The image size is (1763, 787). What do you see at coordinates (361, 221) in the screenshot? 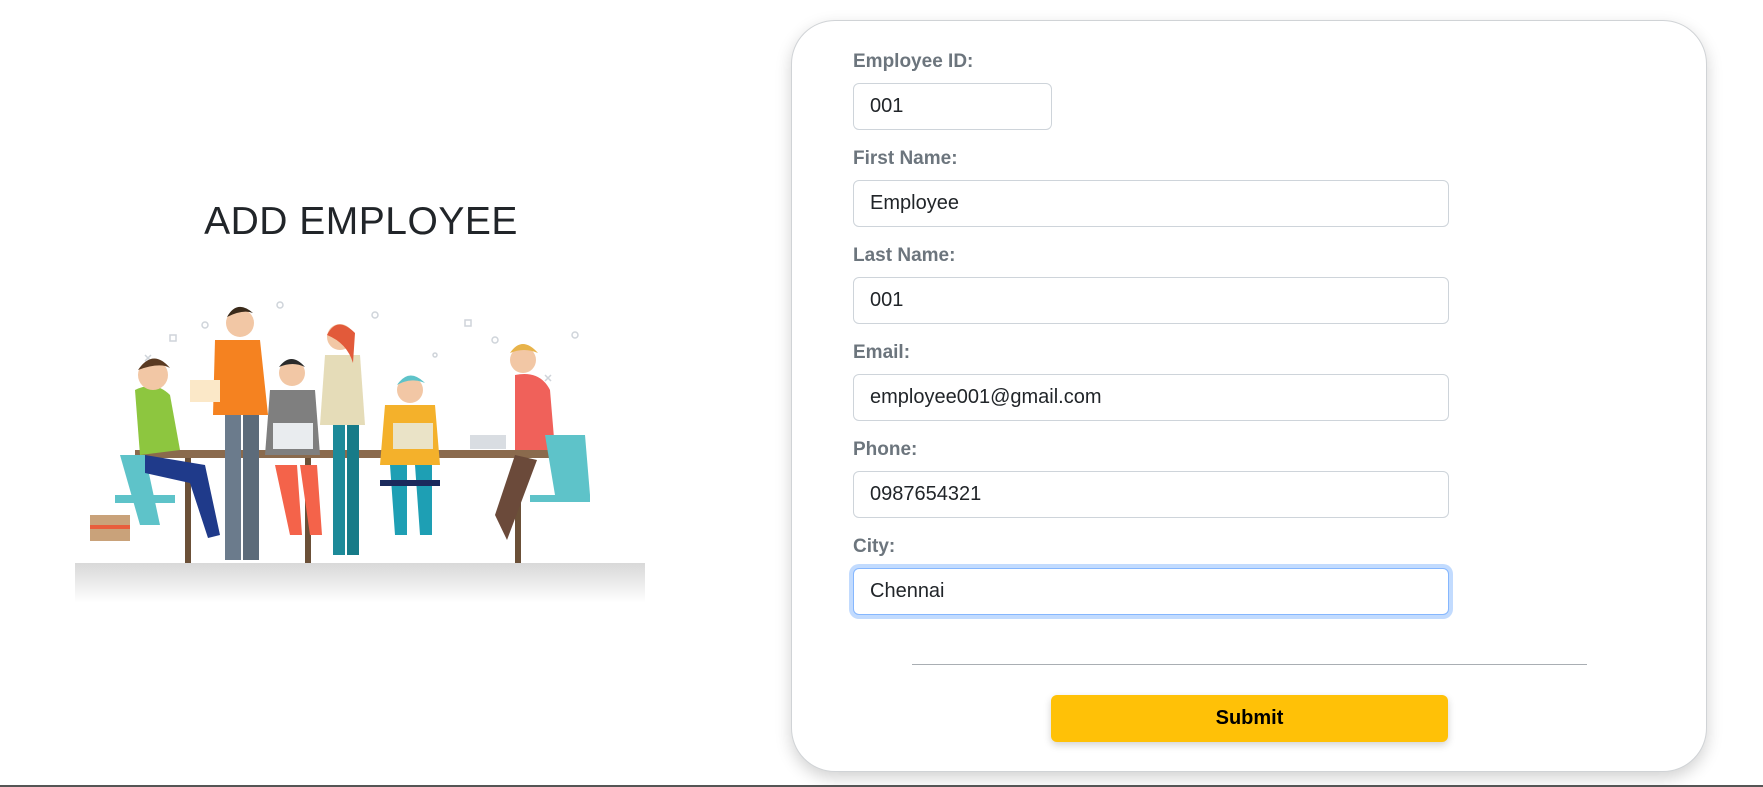
I see `page-title: ADD EMPLOYEE` at bounding box center [361, 221].